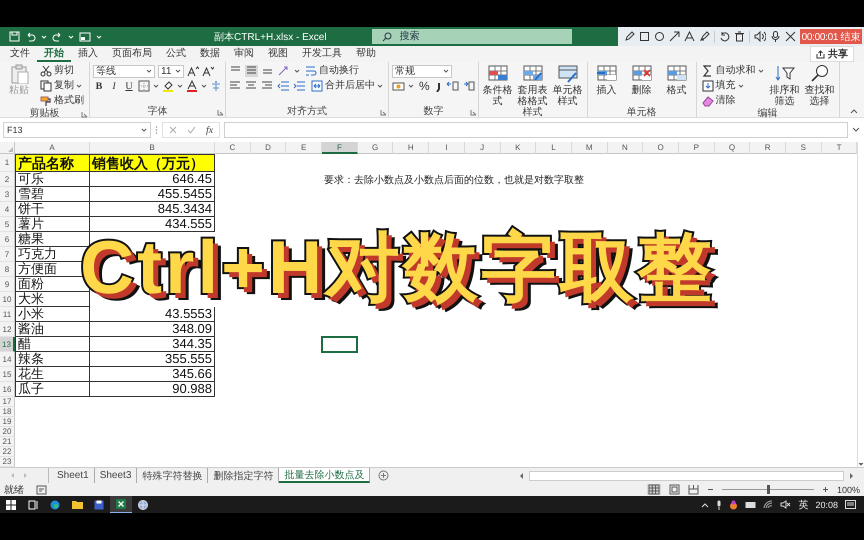 This screenshot has width=864, height=540. Describe the element at coordinates (424, 86) in the screenshot. I see `percent-style-button: %` at that location.